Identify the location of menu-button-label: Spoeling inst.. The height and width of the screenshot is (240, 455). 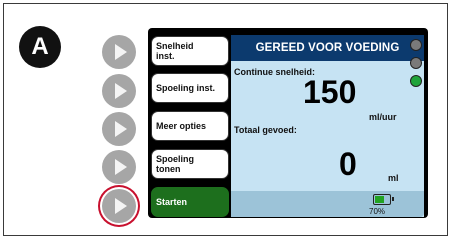
(186, 87).